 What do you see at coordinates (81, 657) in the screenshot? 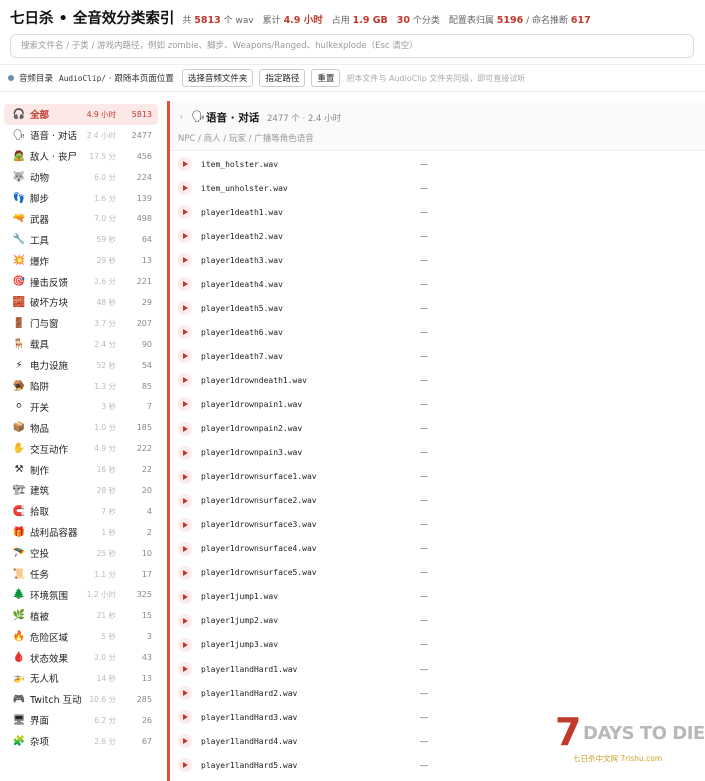
I see `sidebar-item: 🩸 状态效果 2.0 分 43` at bounding box center [81, 657].